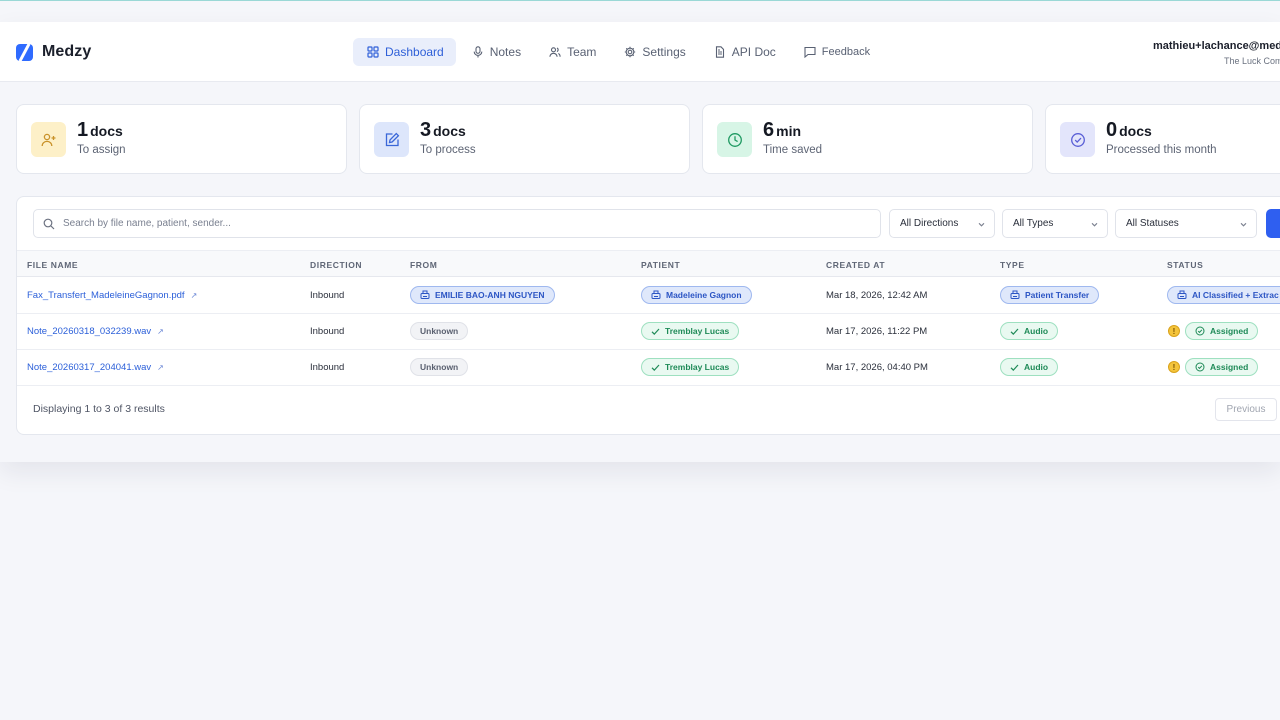 Image resolution: width=1280 pixels, height=720 pixels. What do you see at coordinates (101, 150) in the screenshot?
I see `stat-label: To assign` at bounding box center [101, 150].